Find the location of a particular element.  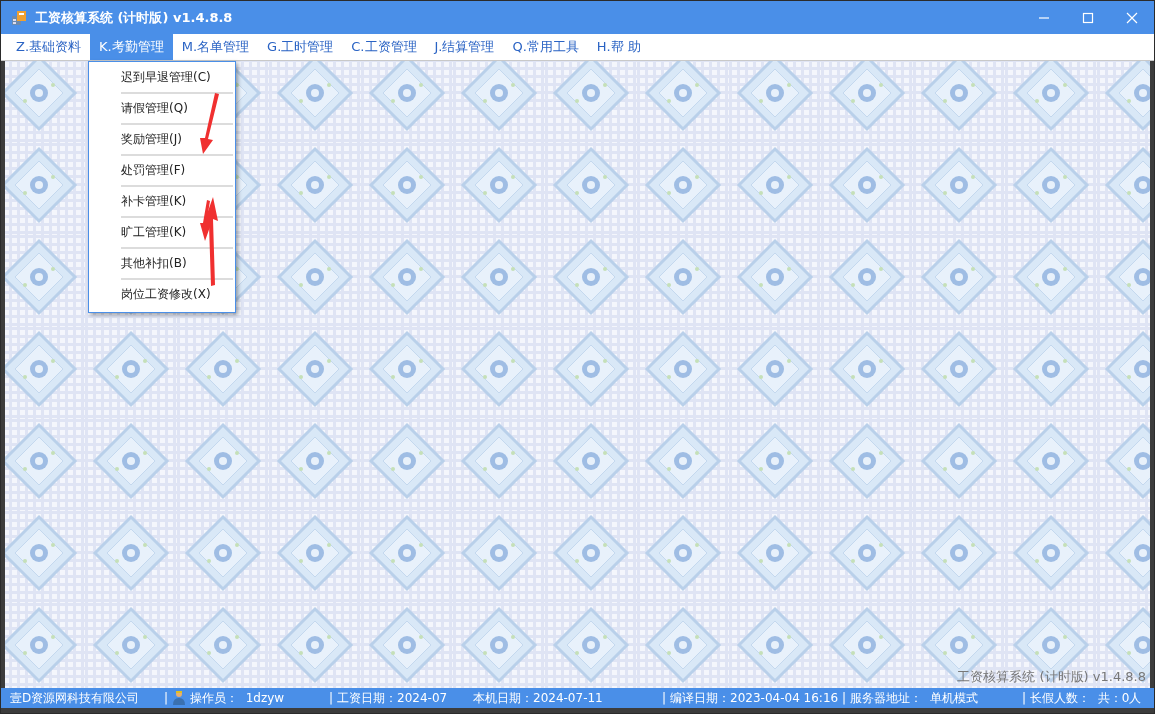

menu-item: C.工资管理 is located at coordinates (384, 47).